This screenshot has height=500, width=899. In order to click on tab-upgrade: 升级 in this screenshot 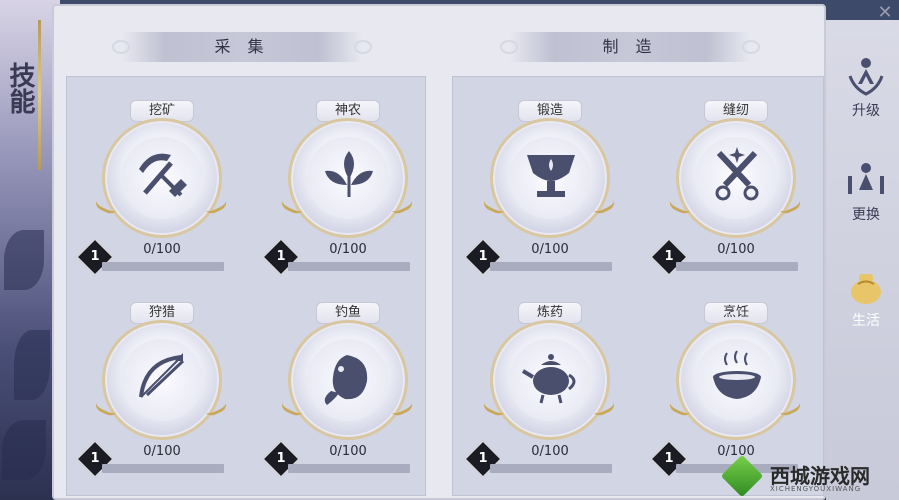, I will do `click(866, 92)`.